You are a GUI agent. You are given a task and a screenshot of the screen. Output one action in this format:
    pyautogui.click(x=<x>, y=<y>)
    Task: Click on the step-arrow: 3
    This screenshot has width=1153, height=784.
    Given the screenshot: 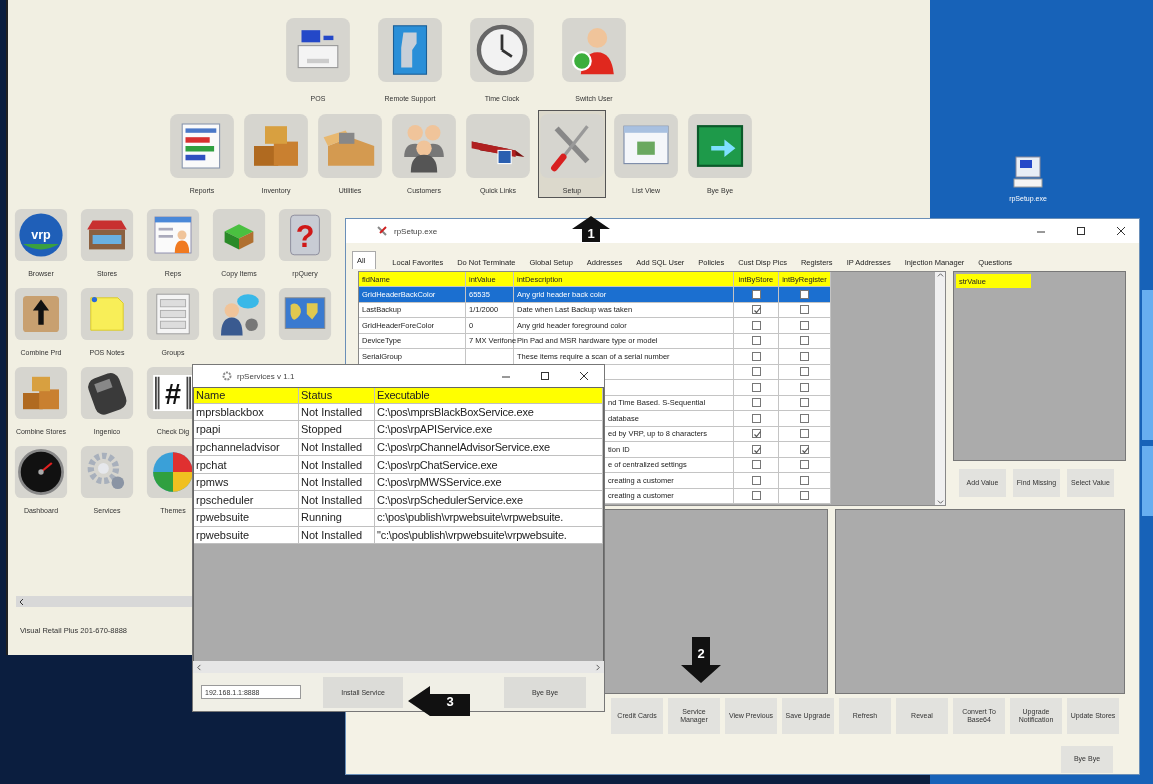 What is the action you would take?
    pyautogui.click(x=439, y=701)
    